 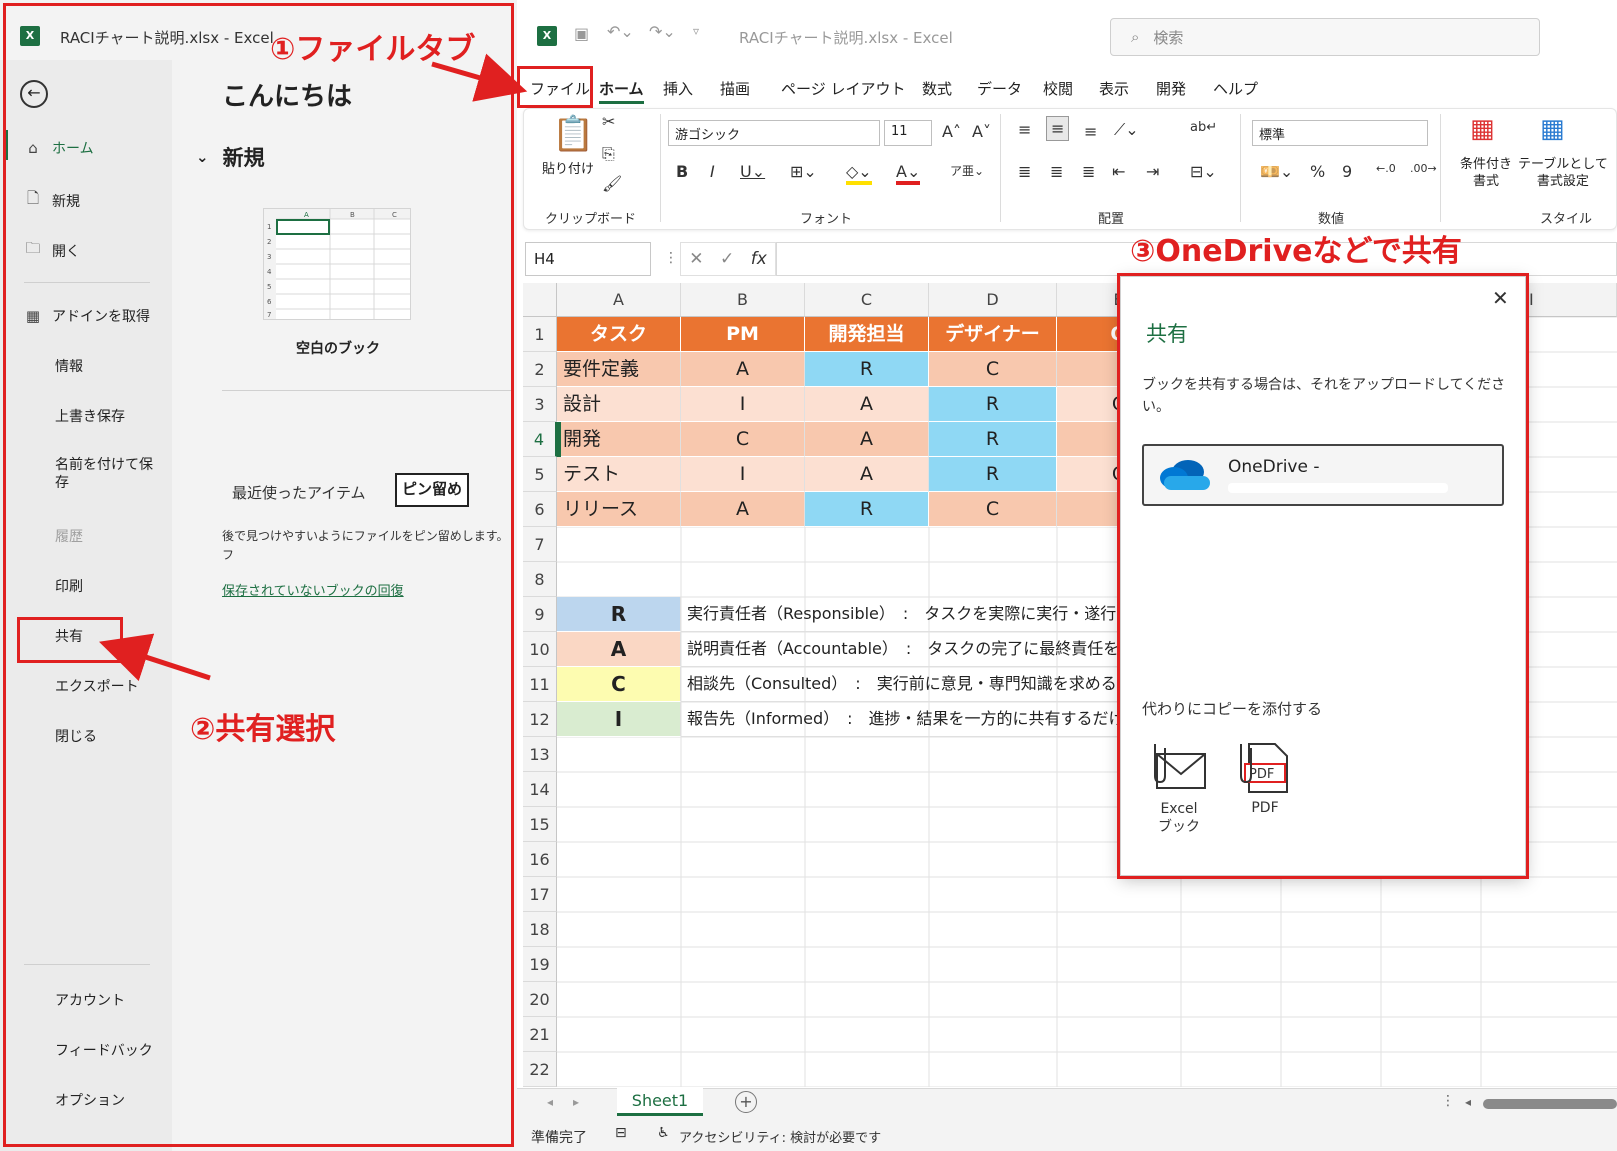 I want to click on table-cell: 要件定義, so click(x=619, y=369).